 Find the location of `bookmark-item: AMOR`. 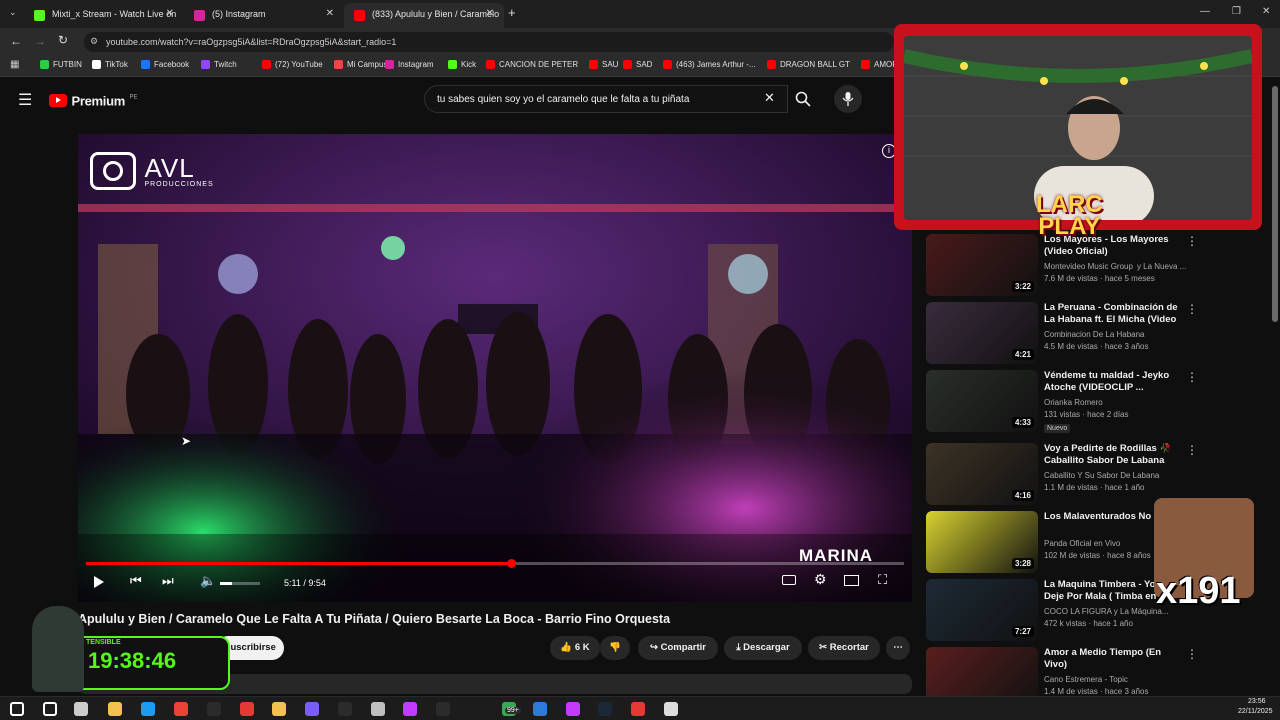

bookmark-item: AMOR is located at coordinates (879, 64).